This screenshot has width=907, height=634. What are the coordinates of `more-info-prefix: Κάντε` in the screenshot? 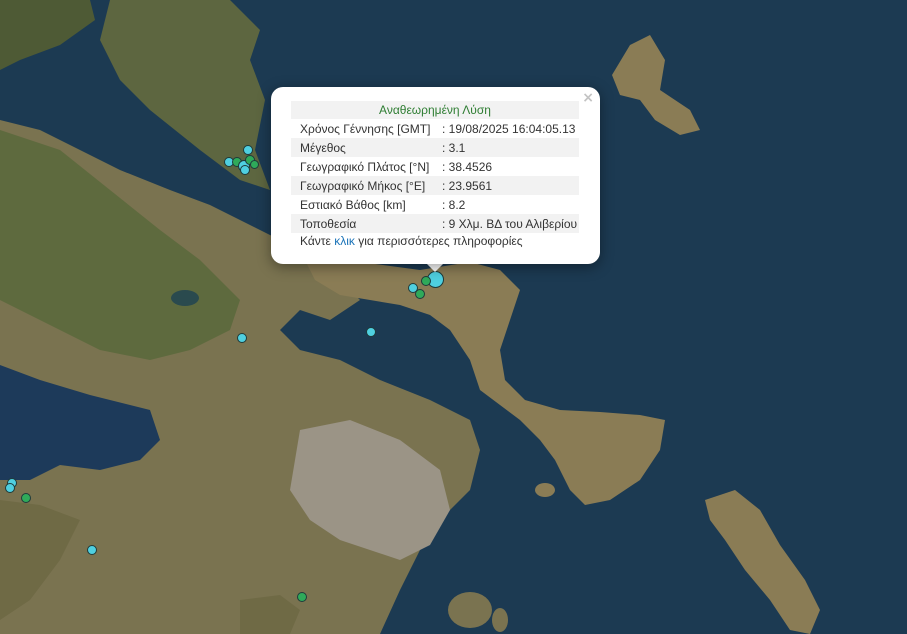 It's located at (317, 241).